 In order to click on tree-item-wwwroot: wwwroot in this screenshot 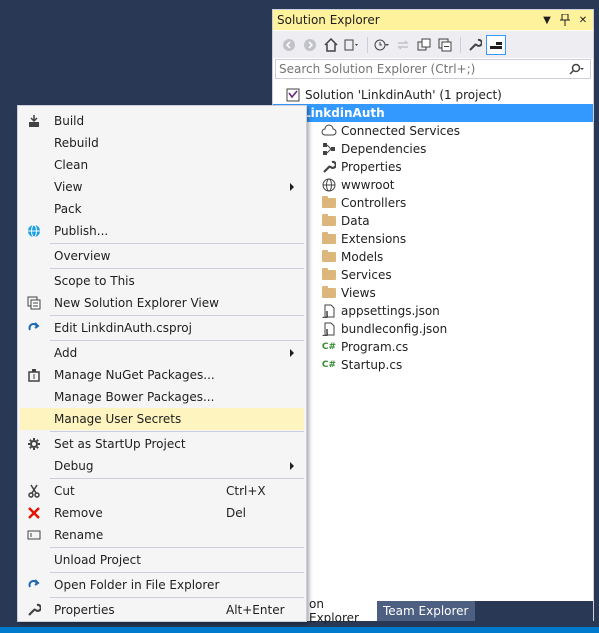, I will do `click(358, 185)`.